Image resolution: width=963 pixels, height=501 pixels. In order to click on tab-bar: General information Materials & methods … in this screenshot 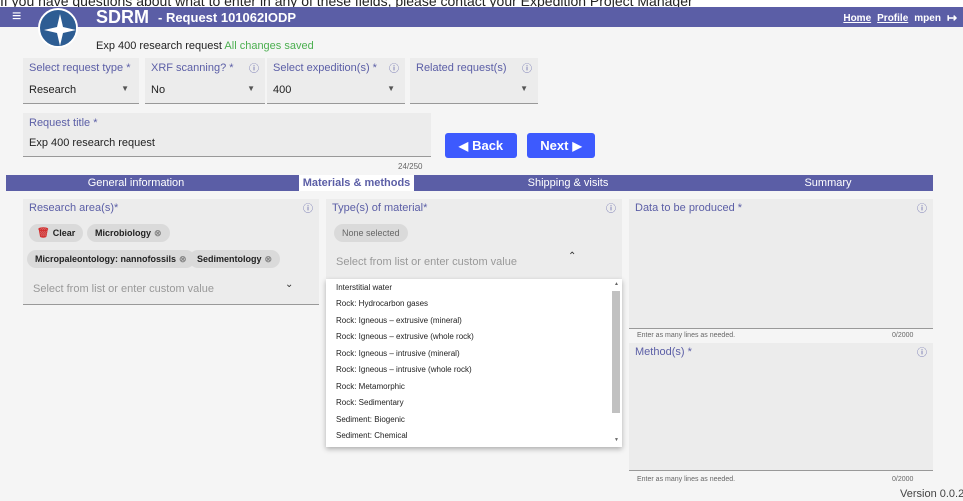, I will do `click(469, 183)`.